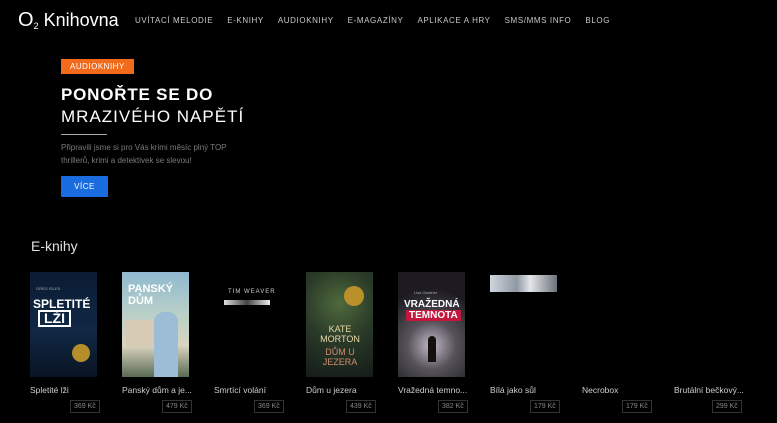 Image resolution: width=777 pixels, height=423 pixels. I want to click on book-cover: Lisa Gardner VRAŽEDNÁ TEMNOTA, so click(431, 324).